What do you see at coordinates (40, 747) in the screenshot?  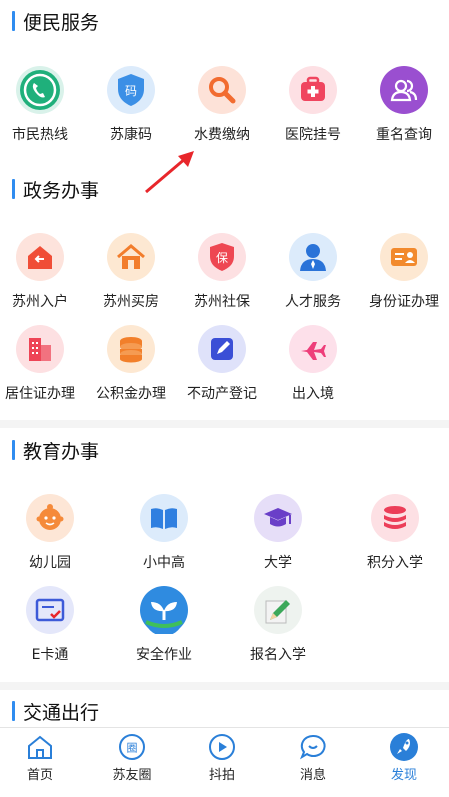 I see `home-icon` at bounding box center [40, 747].